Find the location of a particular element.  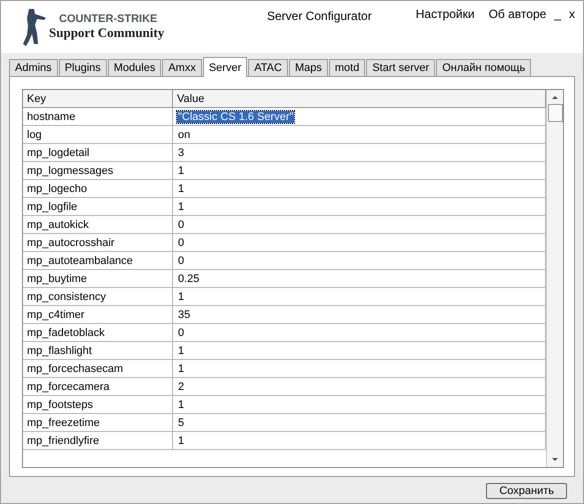

table-cell: mp_autokick is located at coordinates (98, 225).